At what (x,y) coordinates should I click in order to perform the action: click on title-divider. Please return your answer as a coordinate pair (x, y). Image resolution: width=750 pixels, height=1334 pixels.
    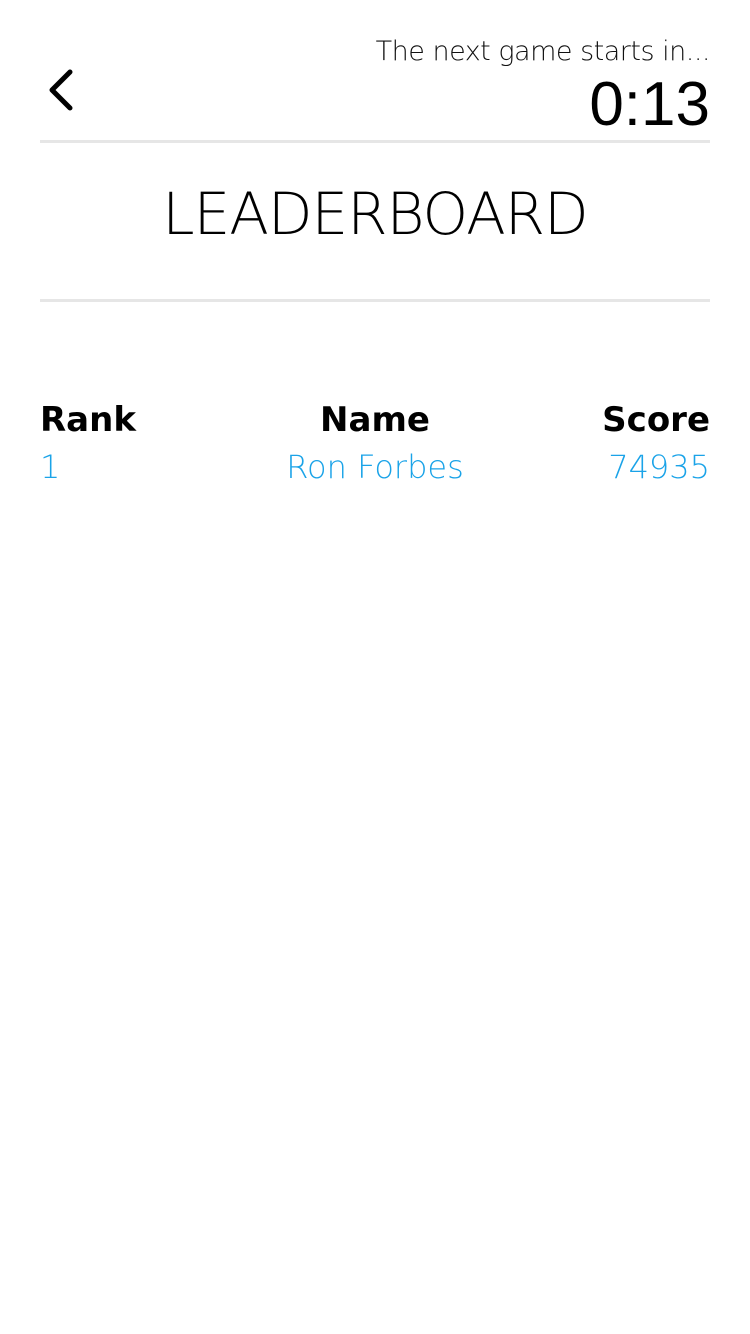
    Looking at the image, I should click on (375, 300).